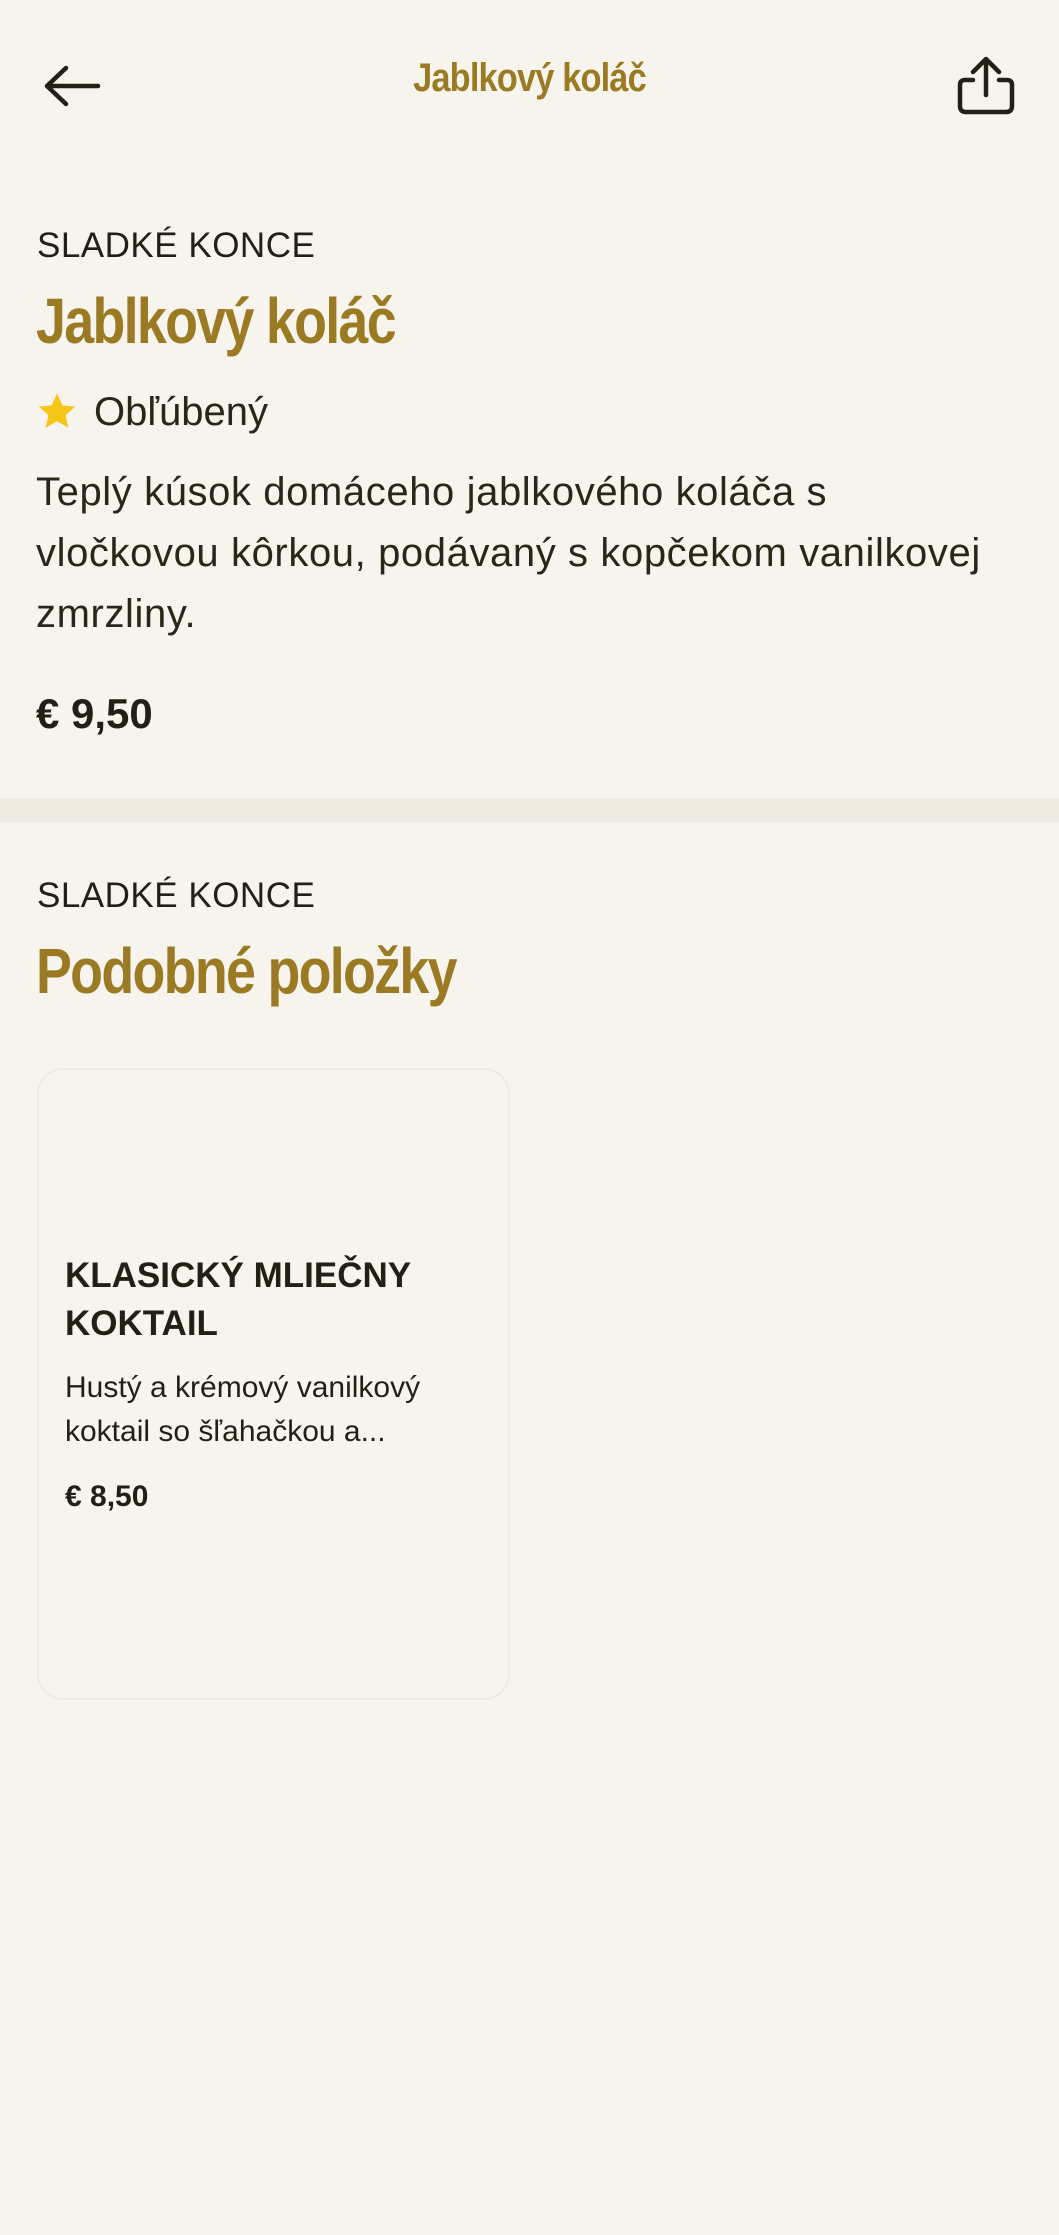 This screenshot has width=1059, height=2235. Describe the element at coordinates (216, 321) in the screenshot. I see `item-name: Jablkový koláč` at that location.